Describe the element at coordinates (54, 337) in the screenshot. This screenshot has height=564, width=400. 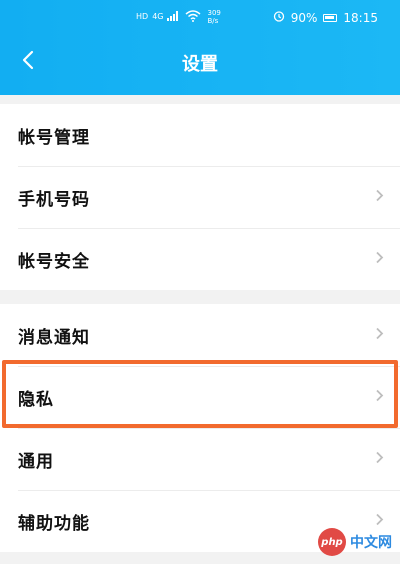
I see `settings-item-label: 消息通知` at that location.